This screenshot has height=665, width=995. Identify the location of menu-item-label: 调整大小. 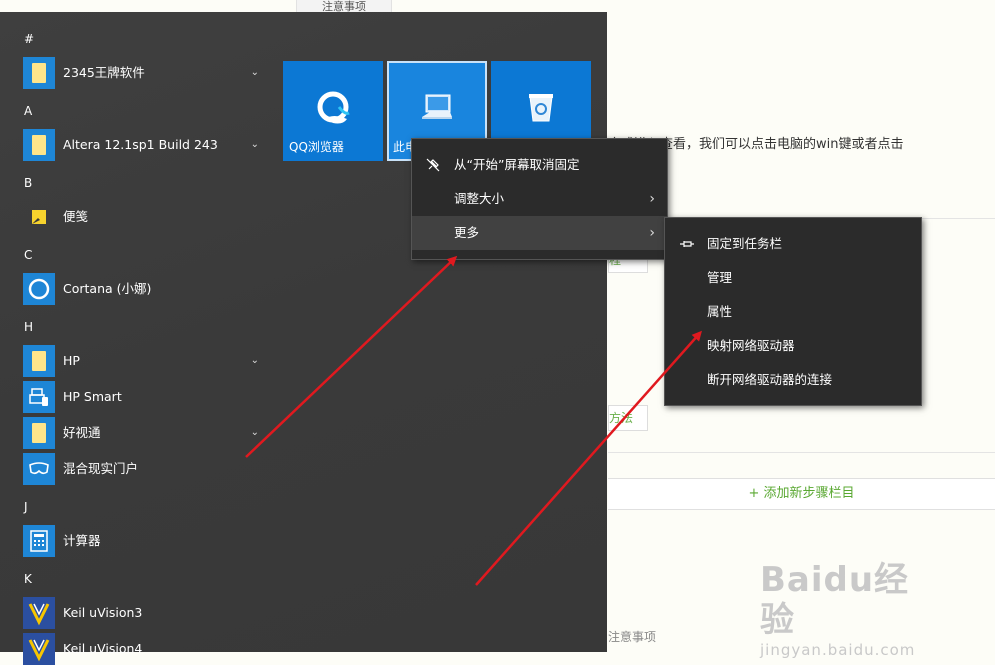
(479, 198).